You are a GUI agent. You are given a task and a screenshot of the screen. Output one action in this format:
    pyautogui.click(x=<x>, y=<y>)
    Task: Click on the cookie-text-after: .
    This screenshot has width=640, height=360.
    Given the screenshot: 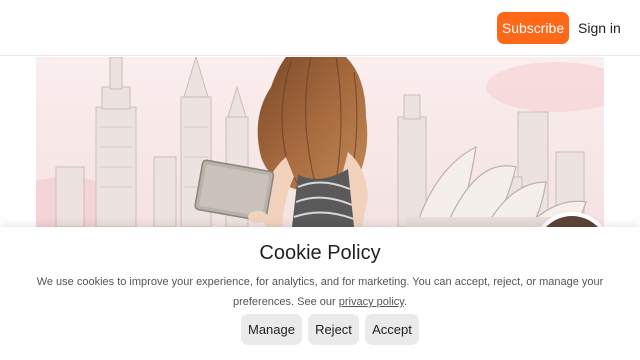 What is the action you would take?
    pyautogui.click(x=405, y=302)
    